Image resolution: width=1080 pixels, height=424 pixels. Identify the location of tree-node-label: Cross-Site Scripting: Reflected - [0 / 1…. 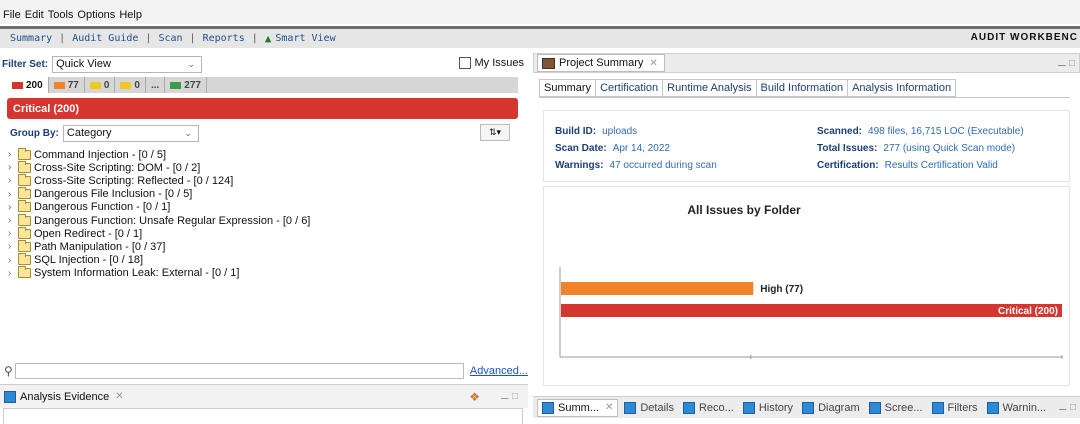
(134, 180).